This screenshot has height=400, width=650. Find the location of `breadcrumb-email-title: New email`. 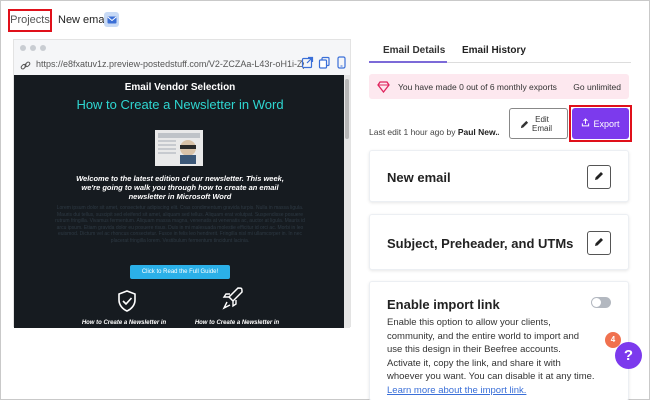

breadcrumb-email-title: New email is located at coordinates (84, 20).